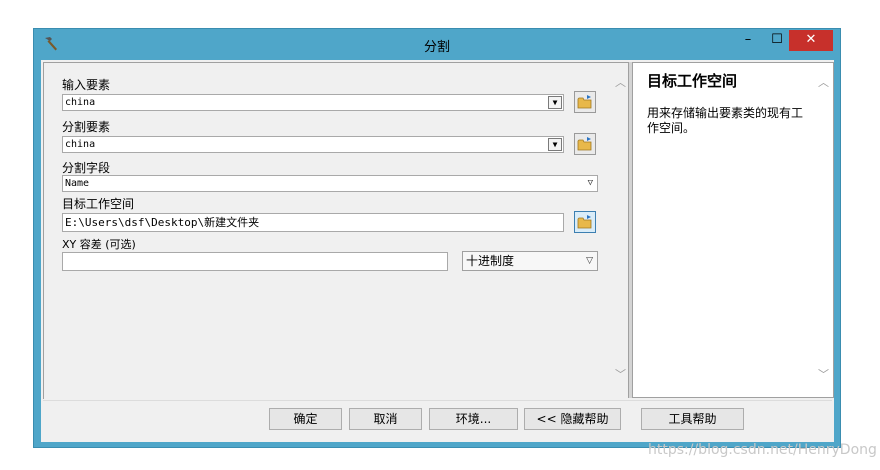  Describe the element at coordinates (692, 419) in the screenshot. I see `tool-help-button: 工具帮助` at that location.